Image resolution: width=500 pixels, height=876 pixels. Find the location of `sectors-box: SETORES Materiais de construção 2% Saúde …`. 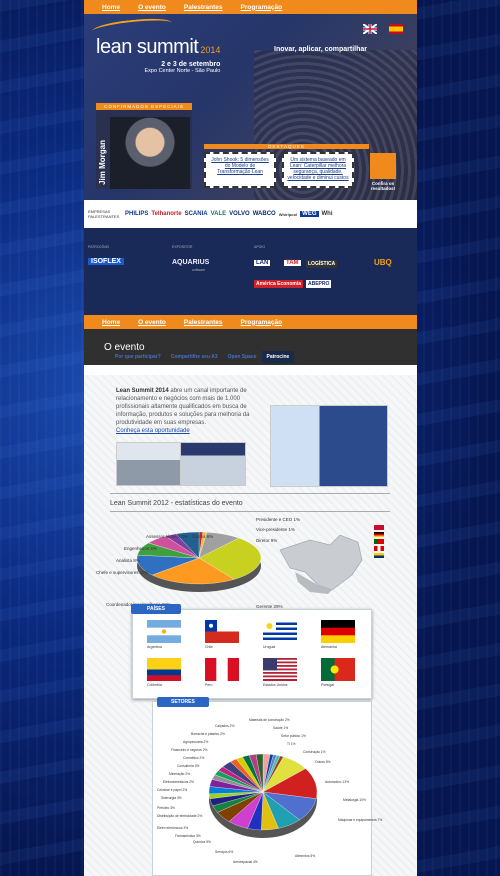

sectors-box: SETORES Materiais de construção 2% Saúde … is located at coordinates (267, 786).